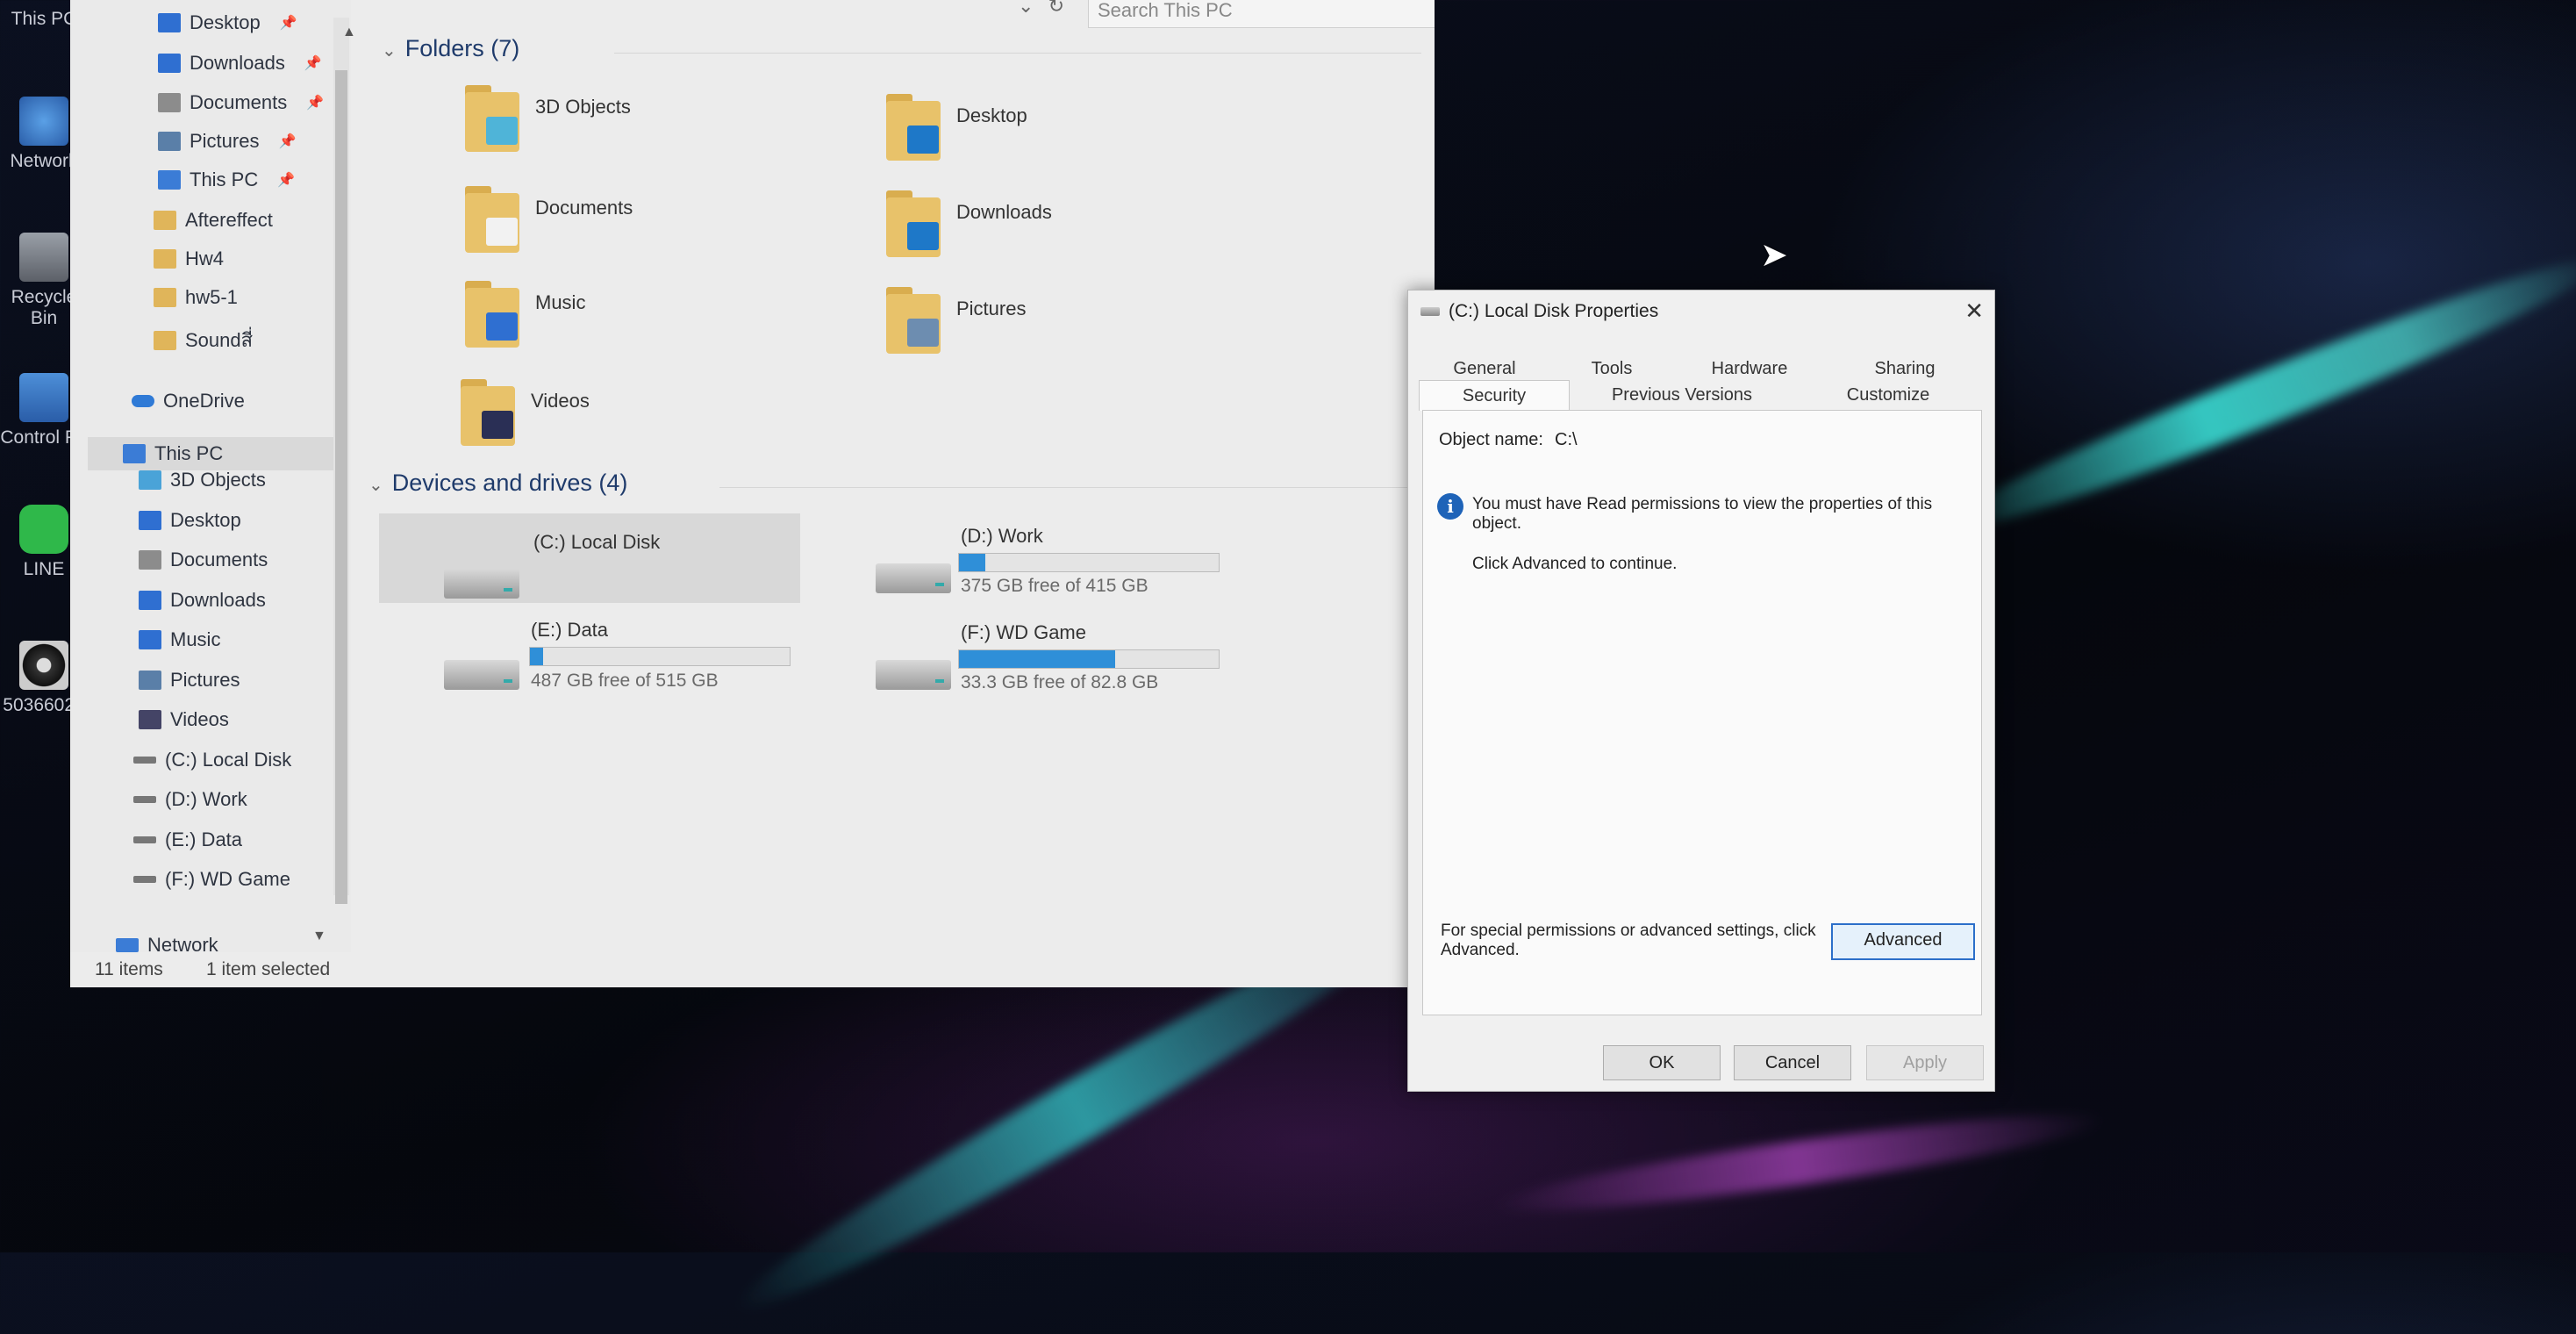 The width and height of the screenshot is (2576, 1334). Describe the element at coordinates (1056, 8) in the screenshot. I see `refresh-icon: ↻` at that location.